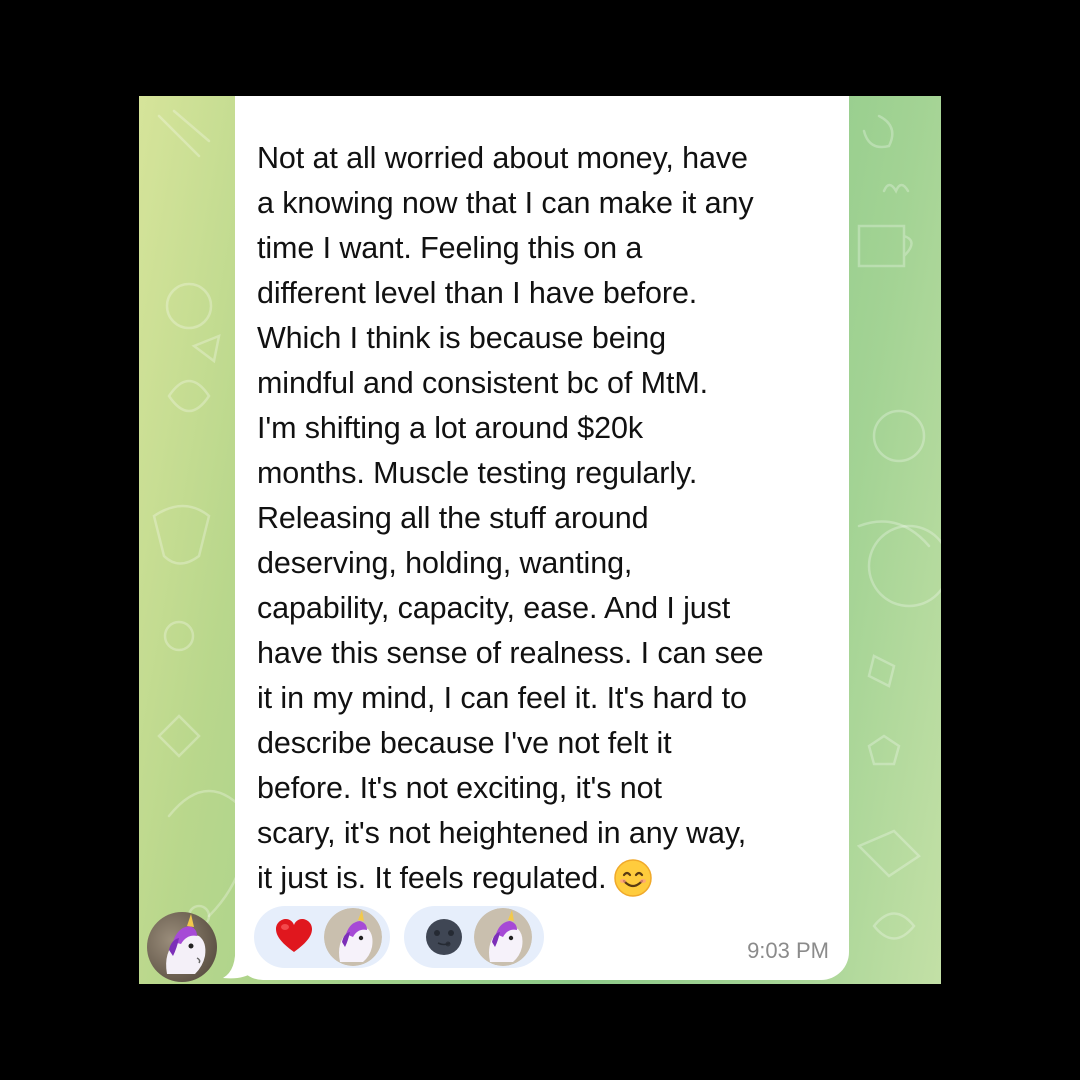  I want to click on reaction-moon, so click(474, 937).